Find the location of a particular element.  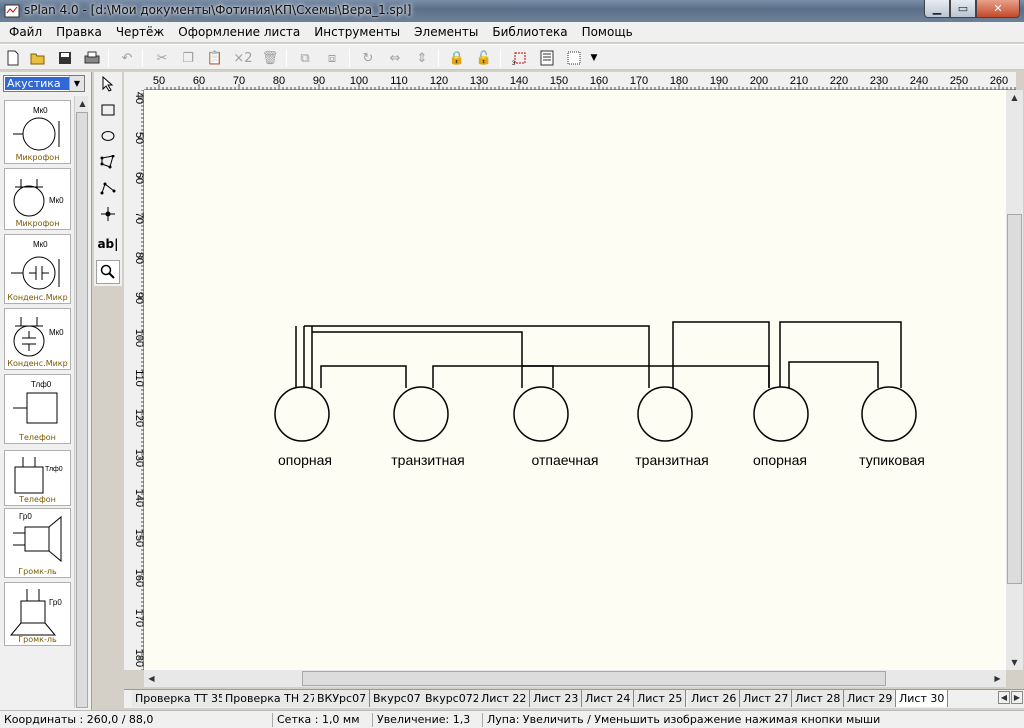

sheet-tab-active: Лист 30 is located at coordinates (922, 698).